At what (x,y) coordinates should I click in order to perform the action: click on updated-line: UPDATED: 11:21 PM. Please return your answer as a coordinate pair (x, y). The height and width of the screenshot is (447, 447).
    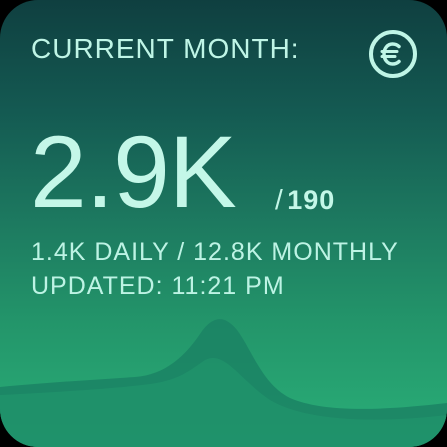
    Looking at the image, I should click on (158, 286).